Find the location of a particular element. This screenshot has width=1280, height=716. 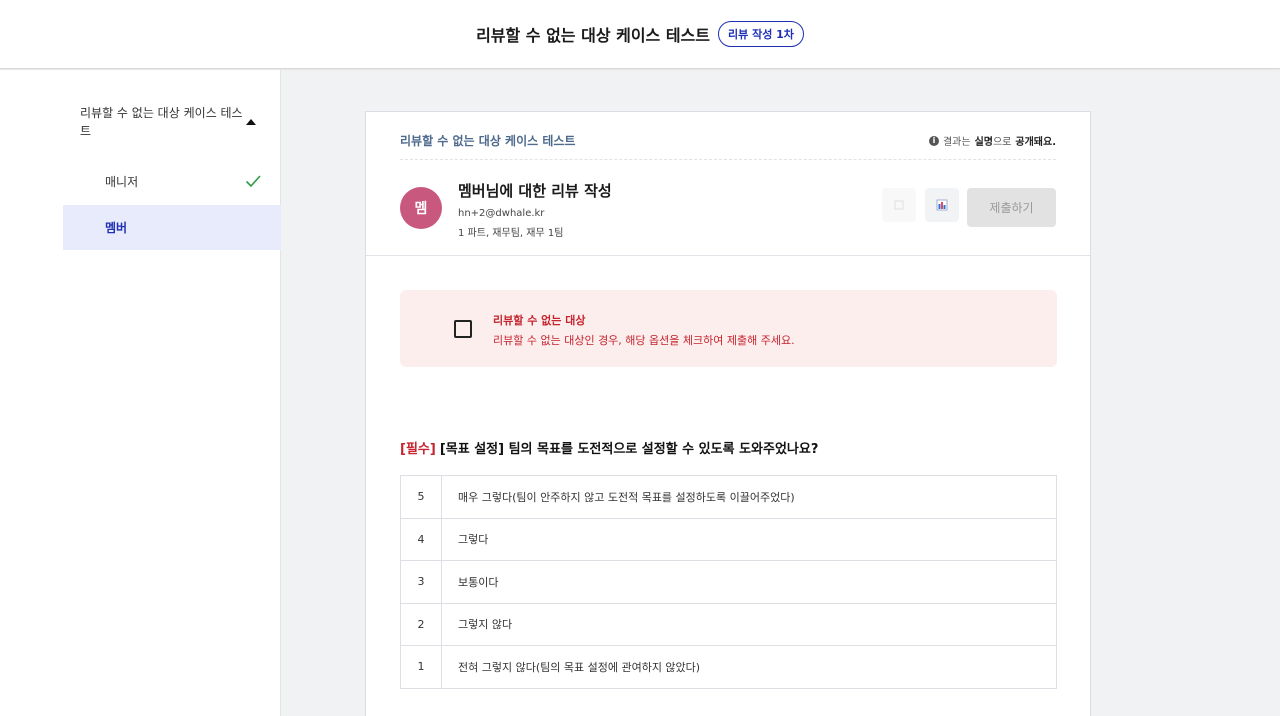

info-icon: i is located at coordinates (933, 140).